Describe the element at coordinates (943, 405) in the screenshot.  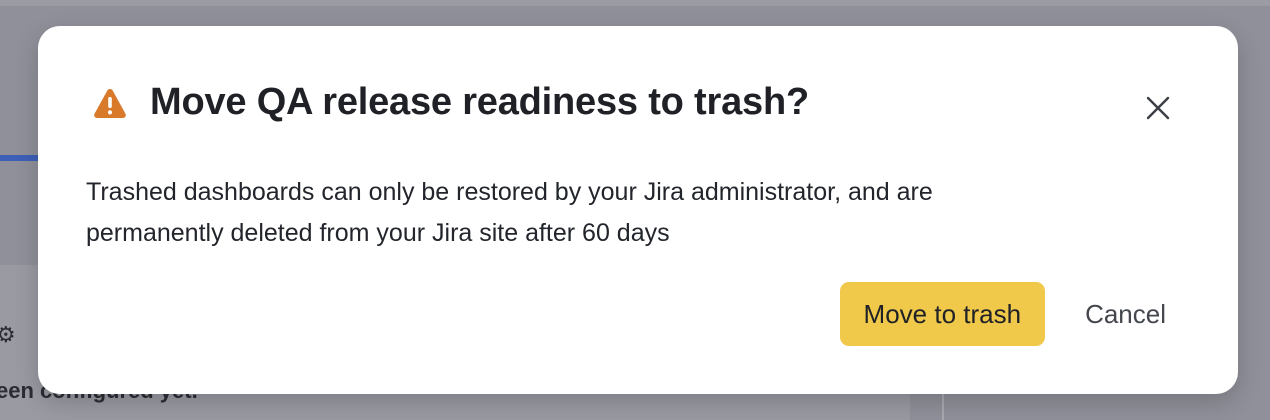
I see `background-divider` at that location.